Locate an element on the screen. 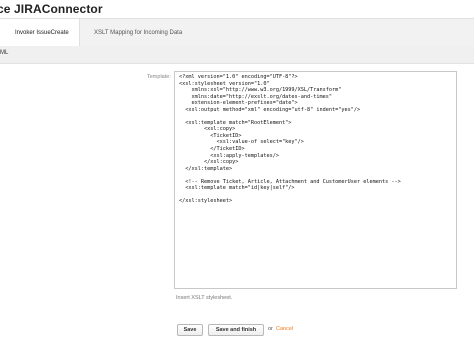 The width and height of the screenshot is (474, 355). save-button: Save is located at coordinates (190, 330).